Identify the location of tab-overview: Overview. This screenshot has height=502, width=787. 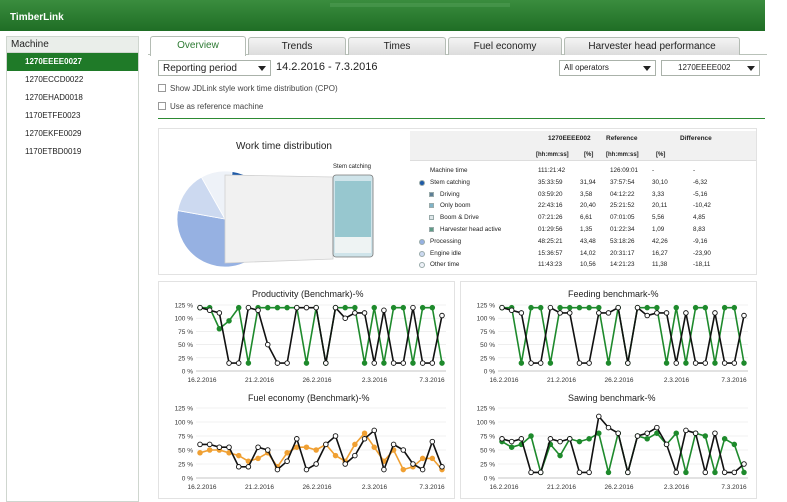
(198, 46).